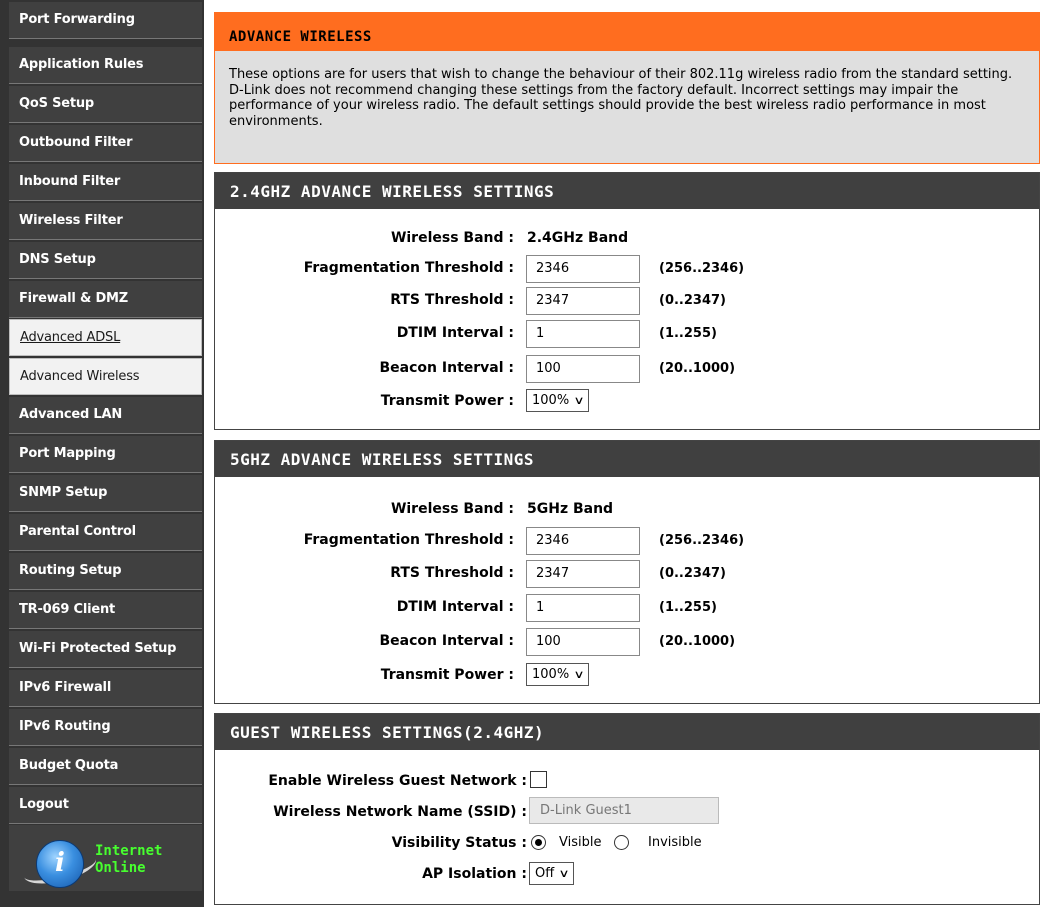 Image resolution: width=1045 pixels, height=907 pixels. What do you see at coordinates (455, 607) in the screenshot?
I see `dtim-label: DTIM Interval :` at bounding box center [455, 607].